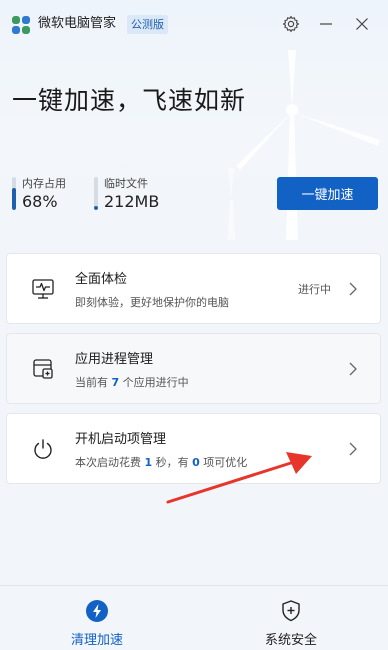  I want to click on full-checkup-card: 全面体检 即刻体验，更好地保护你的电脑 进行中, so click(193, 288).